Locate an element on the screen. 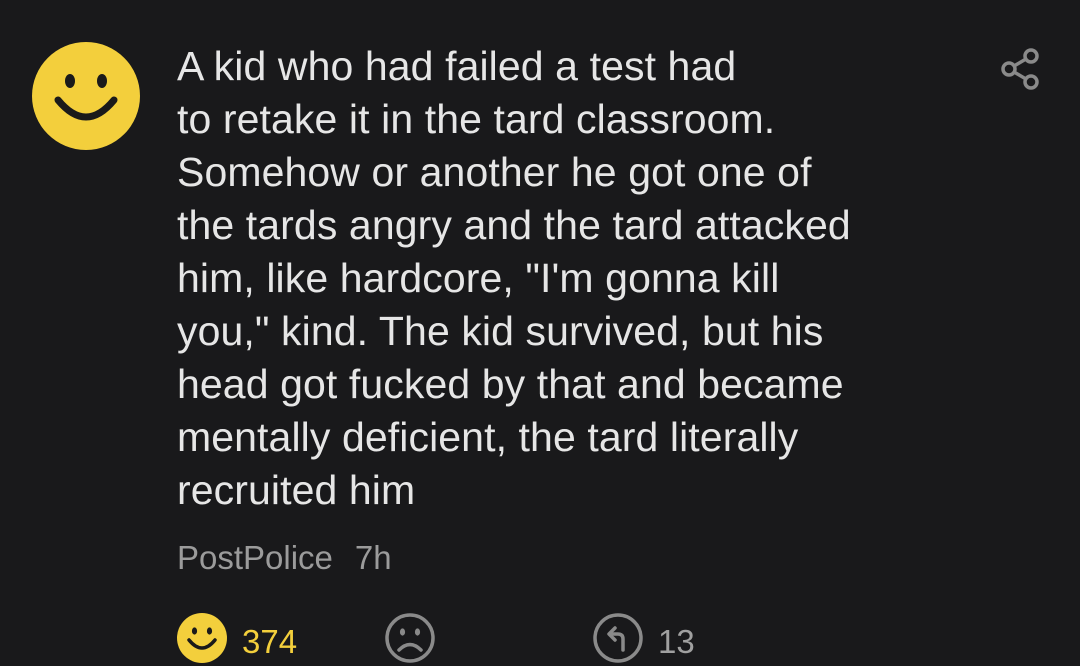 The height and width of the screenshot is (666, 1080). author-name: PostPolice is located at coordinates (255, 557).